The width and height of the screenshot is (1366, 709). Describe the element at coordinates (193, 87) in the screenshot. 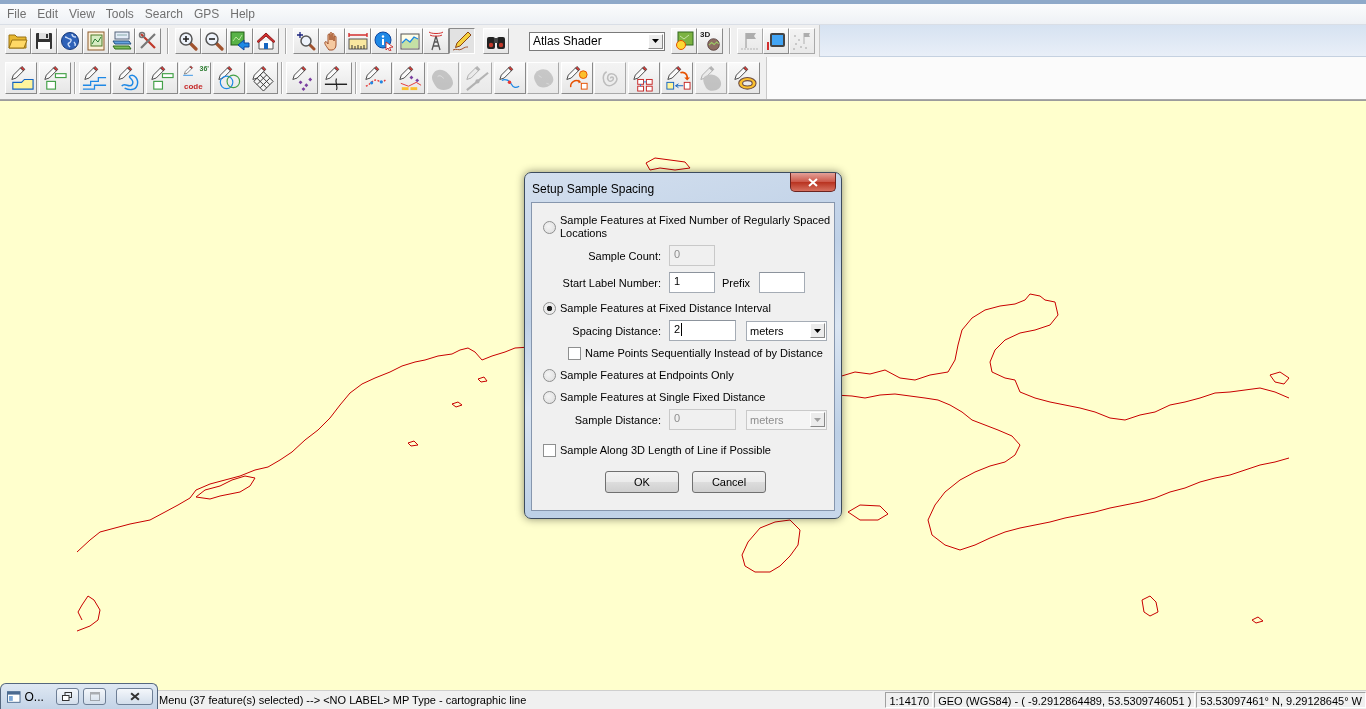

I see `icon-caption: code` at that location.